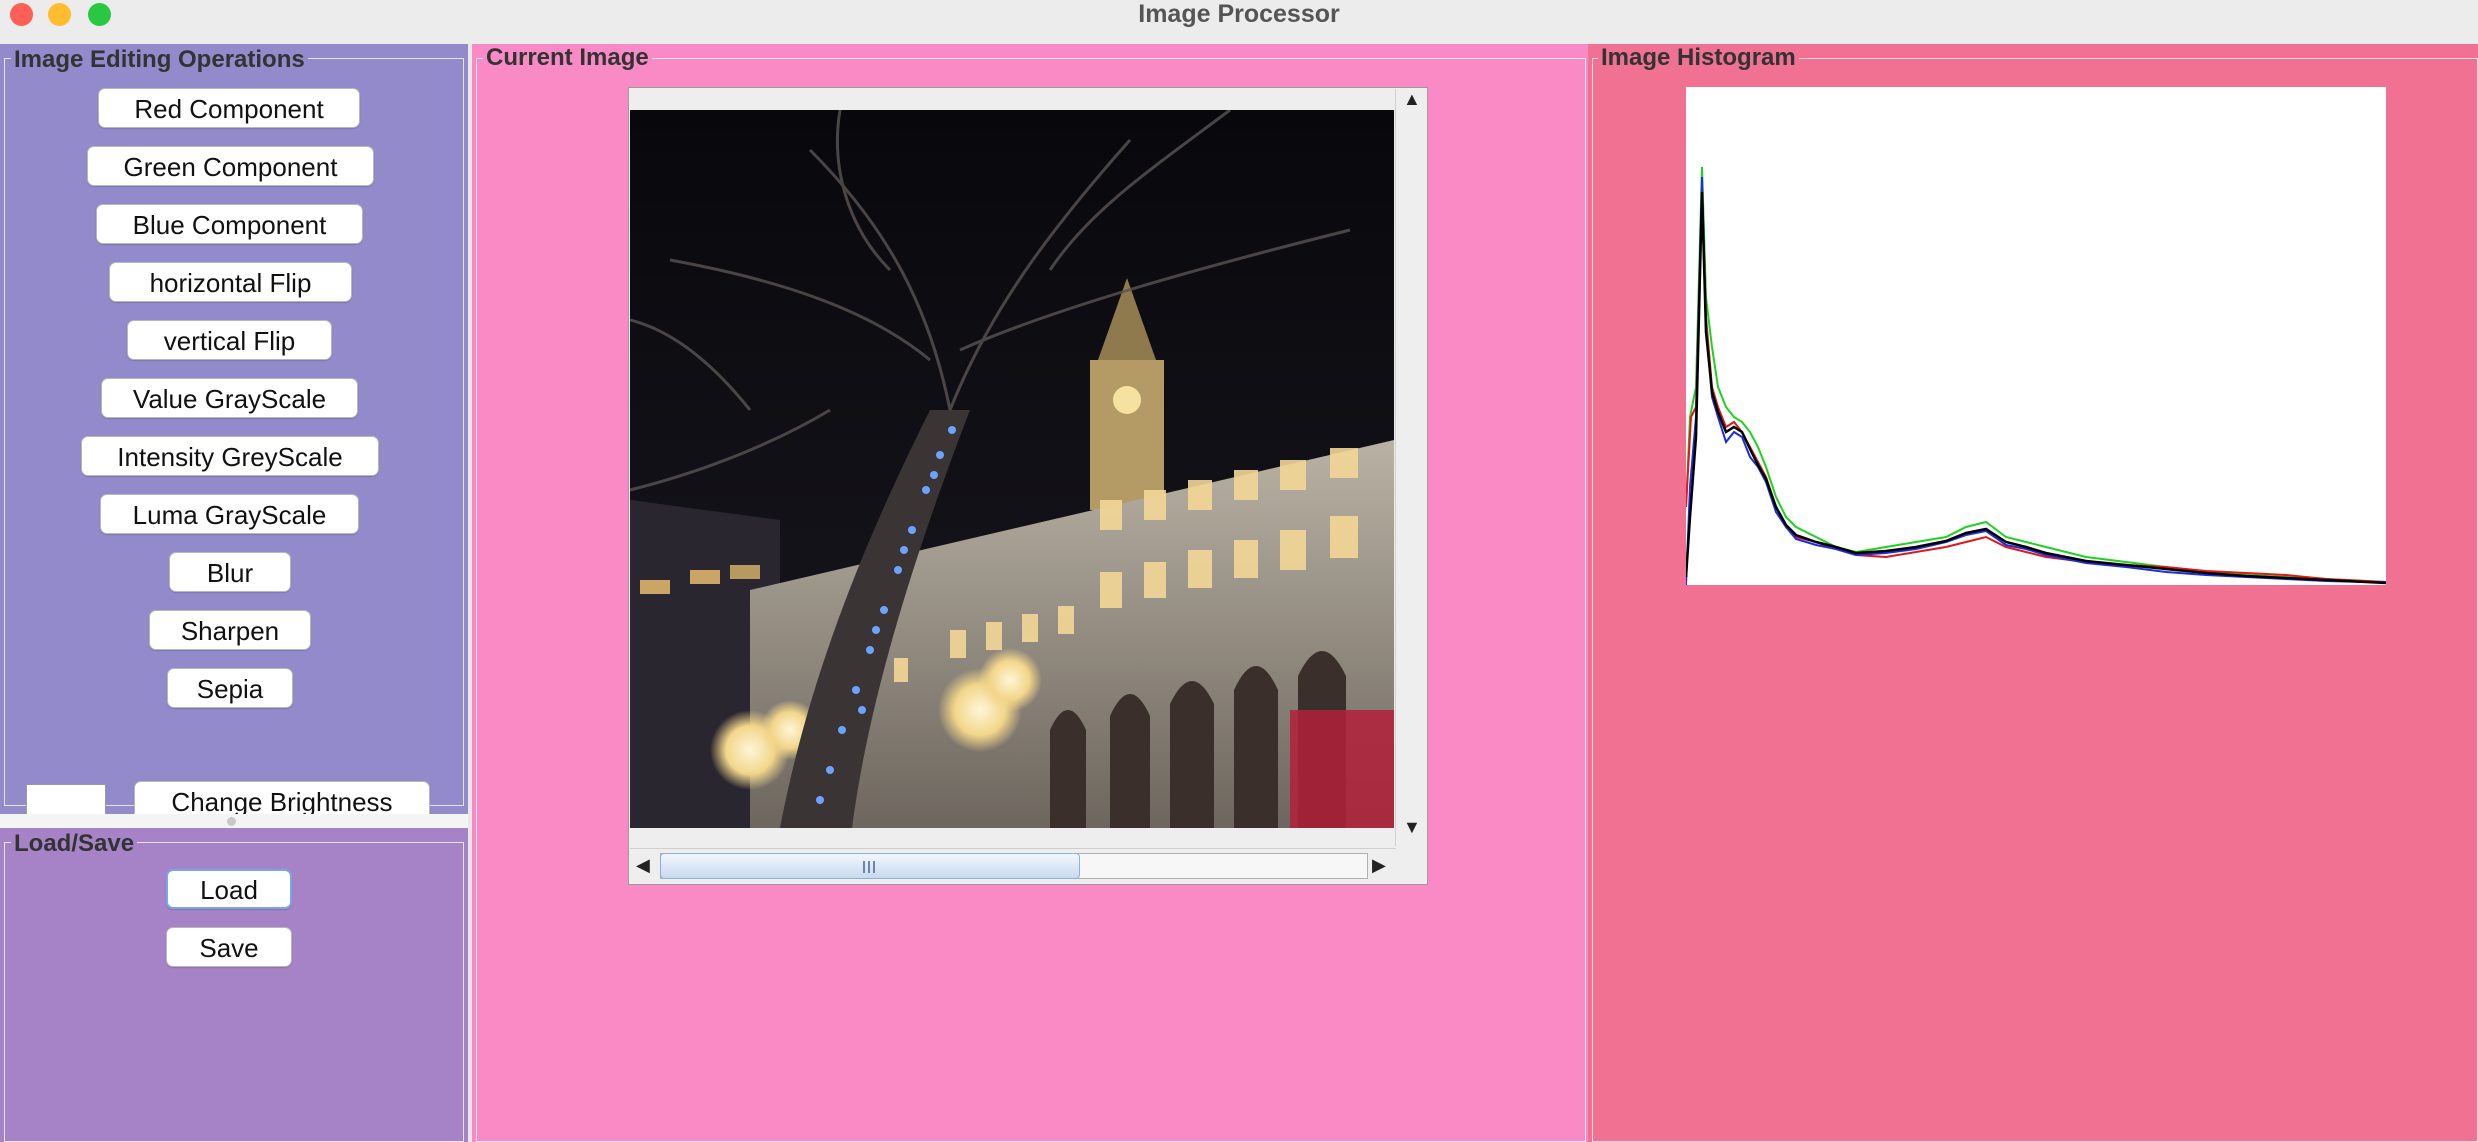  I want to click on scroll-right-arrow-icon: ▶, so click(1379, 865).